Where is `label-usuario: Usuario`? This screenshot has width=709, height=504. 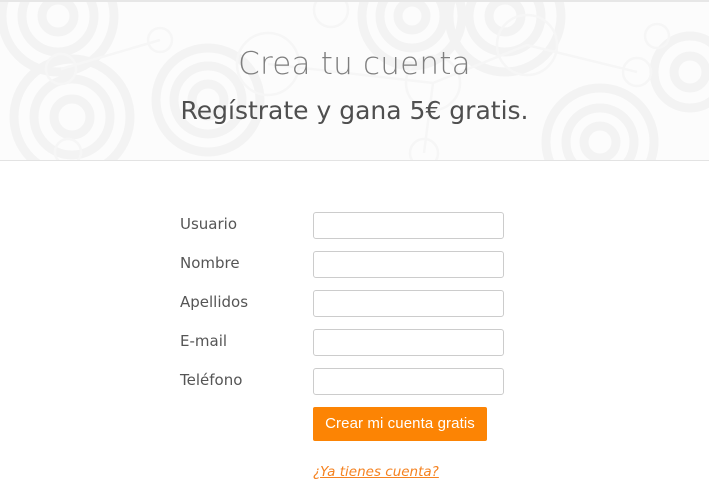 label-usuario: Usuario is located at coordinates (209, 224).